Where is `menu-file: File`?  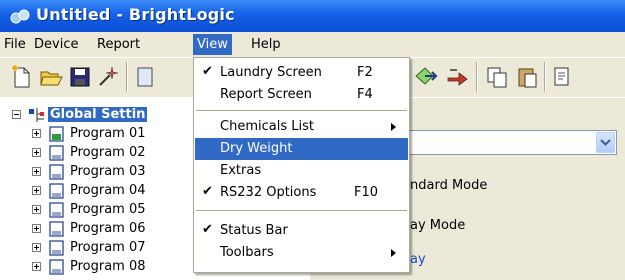
menu-file: File is located at coordinates (15, 44).